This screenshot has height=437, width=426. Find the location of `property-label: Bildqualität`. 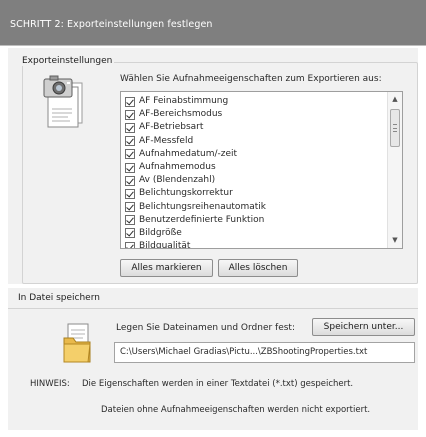

property-label: Bildqualität is located at coordinates (165, 245).